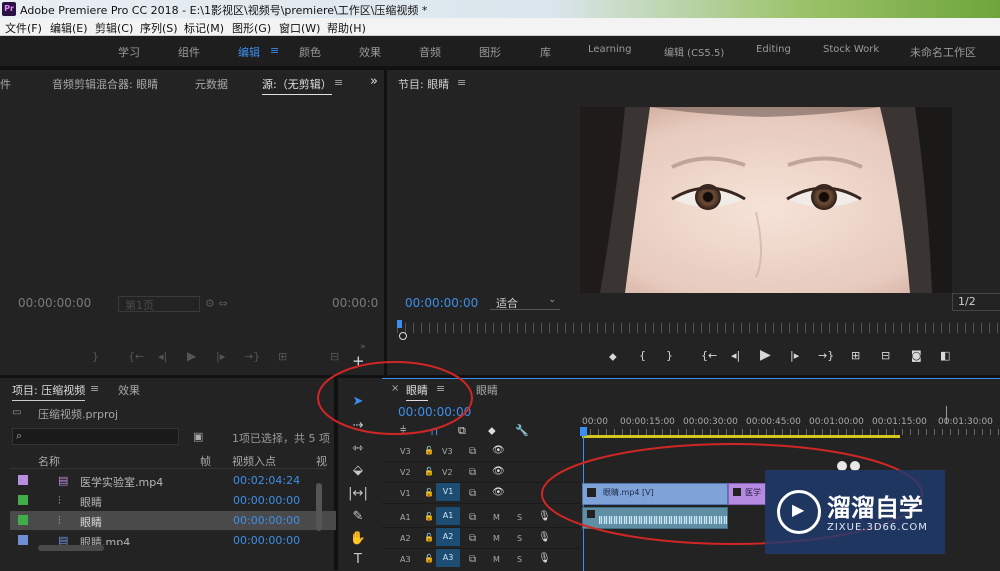 The width and height of the screenshot is (1000, 571). Describe the element at coordinates (395, 398) in the screenshot. I see `annotation-ellipse-selection-tool` at that location.